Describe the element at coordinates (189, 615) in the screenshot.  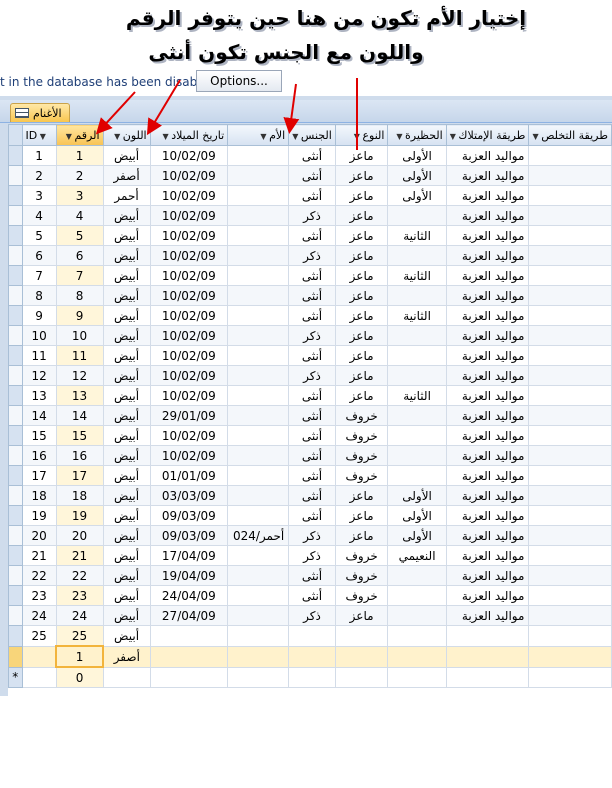
I see `cell-dob: 27/04/09` at that location.